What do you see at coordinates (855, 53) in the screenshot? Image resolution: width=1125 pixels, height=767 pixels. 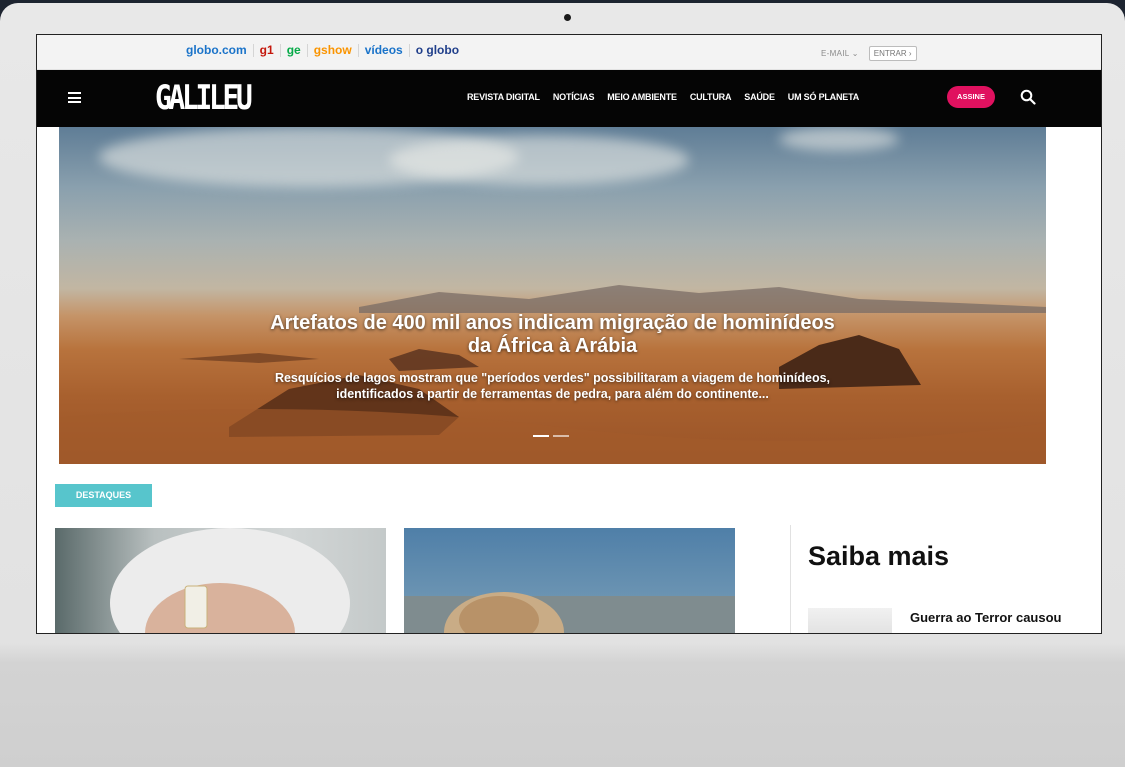 I see `chevron-down-icon: ⌄` at bounding box center [855, 53].